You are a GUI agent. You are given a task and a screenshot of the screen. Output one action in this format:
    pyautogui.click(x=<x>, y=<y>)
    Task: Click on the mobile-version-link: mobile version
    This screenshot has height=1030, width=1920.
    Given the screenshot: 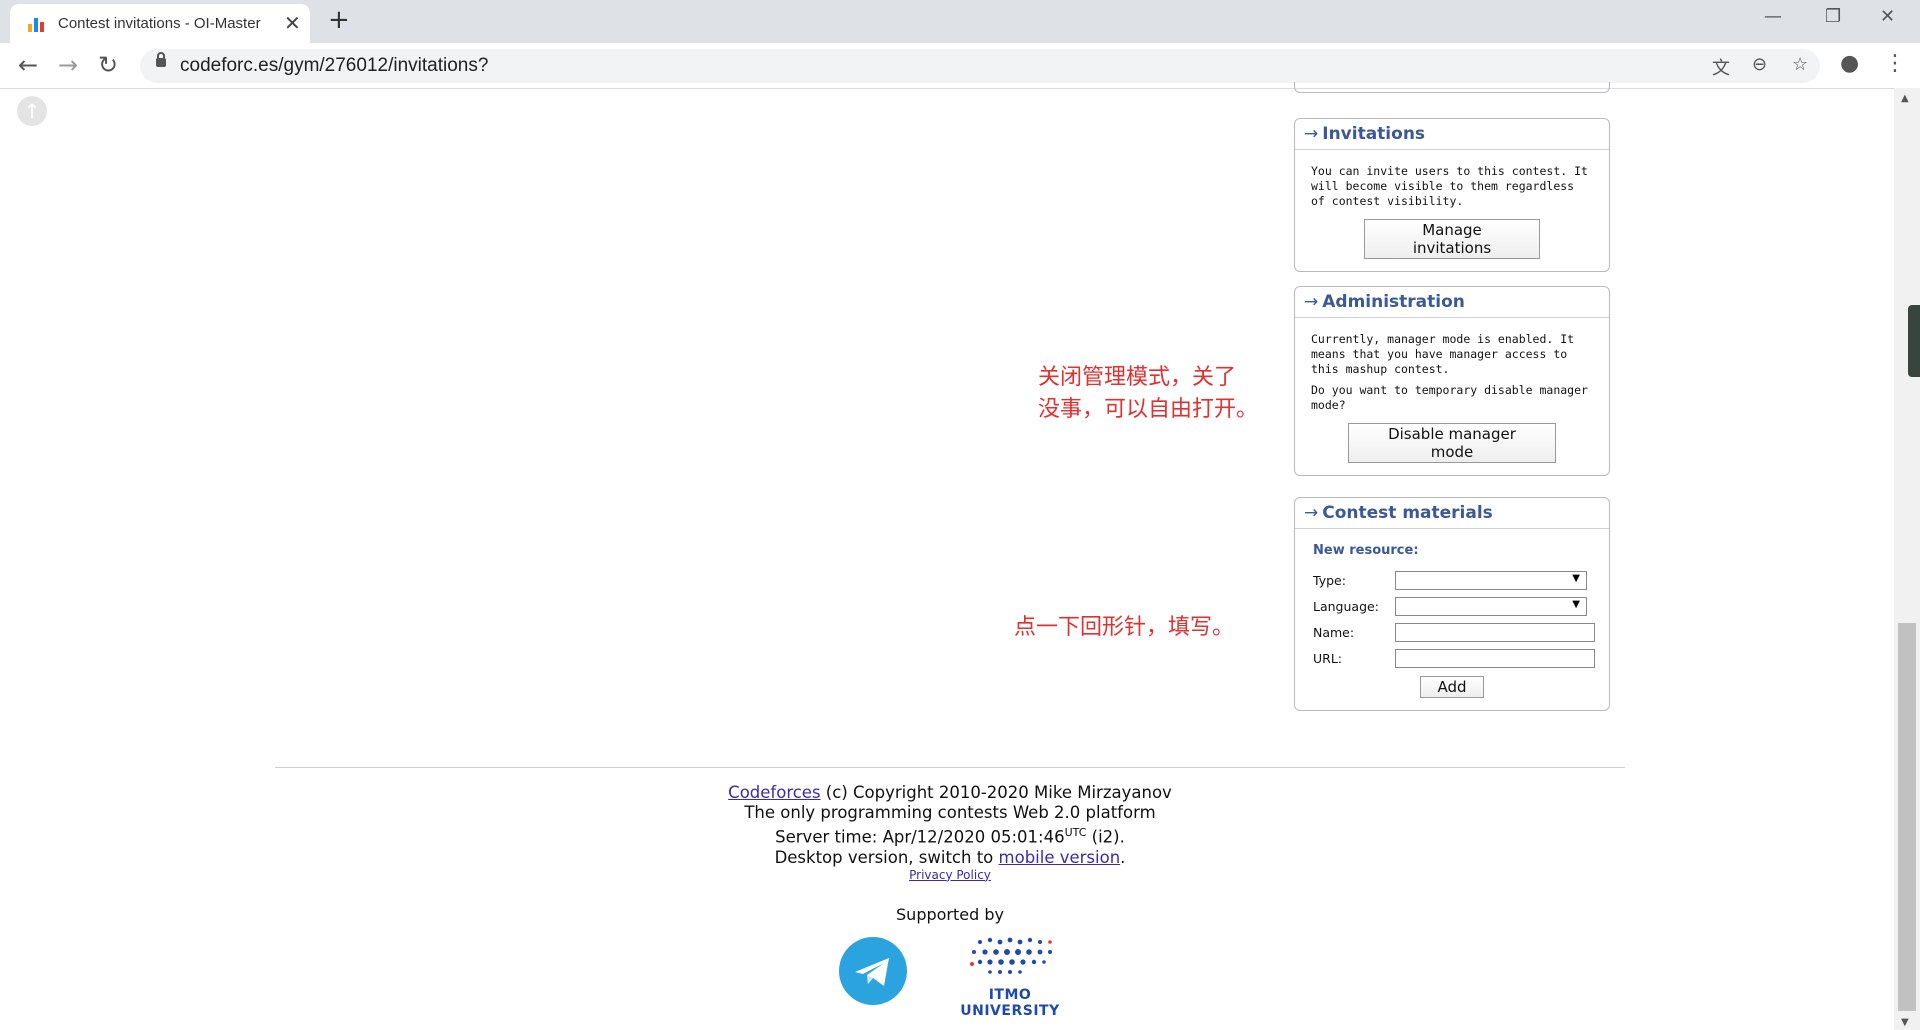 What is the action you would take?
    pyautogui.click(x=1060, y=857)
    